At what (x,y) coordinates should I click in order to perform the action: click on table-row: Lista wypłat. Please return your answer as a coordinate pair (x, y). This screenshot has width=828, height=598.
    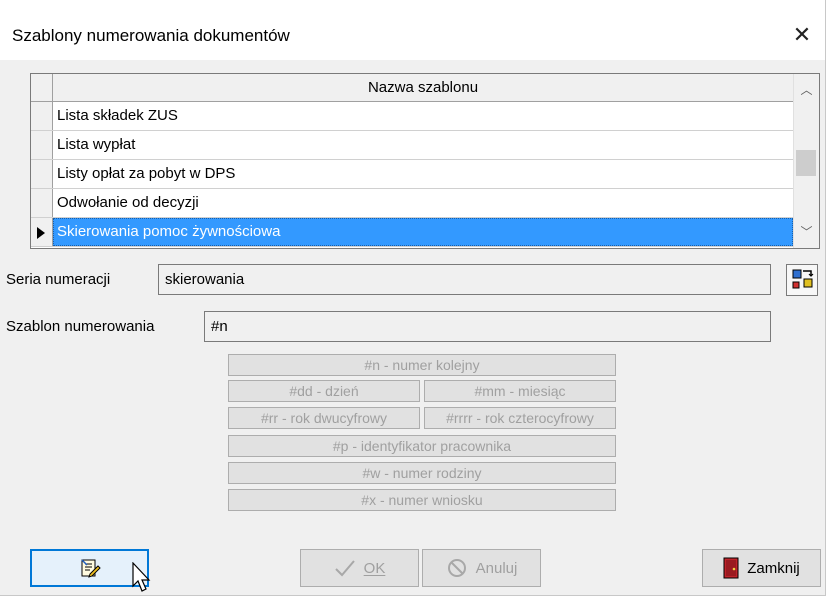
    Looking at the image, I should click on (412, 145).